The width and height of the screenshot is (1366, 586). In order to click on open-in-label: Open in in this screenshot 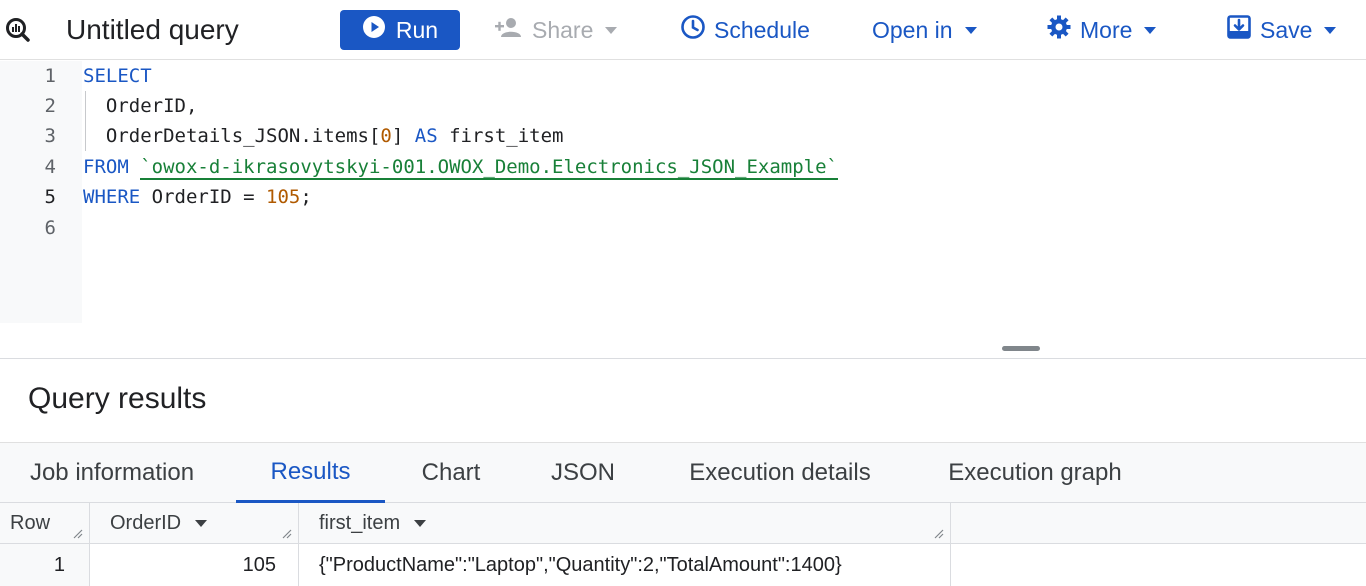, I will do `click(912, 29)`.